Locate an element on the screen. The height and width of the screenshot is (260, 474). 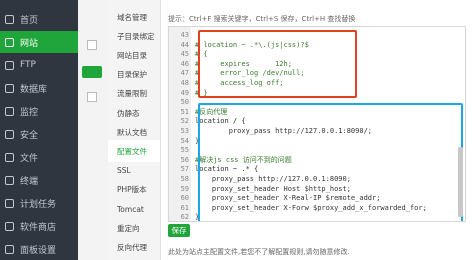
sidebar-item-8: 计划任务 is located at coordinates (39, 203).